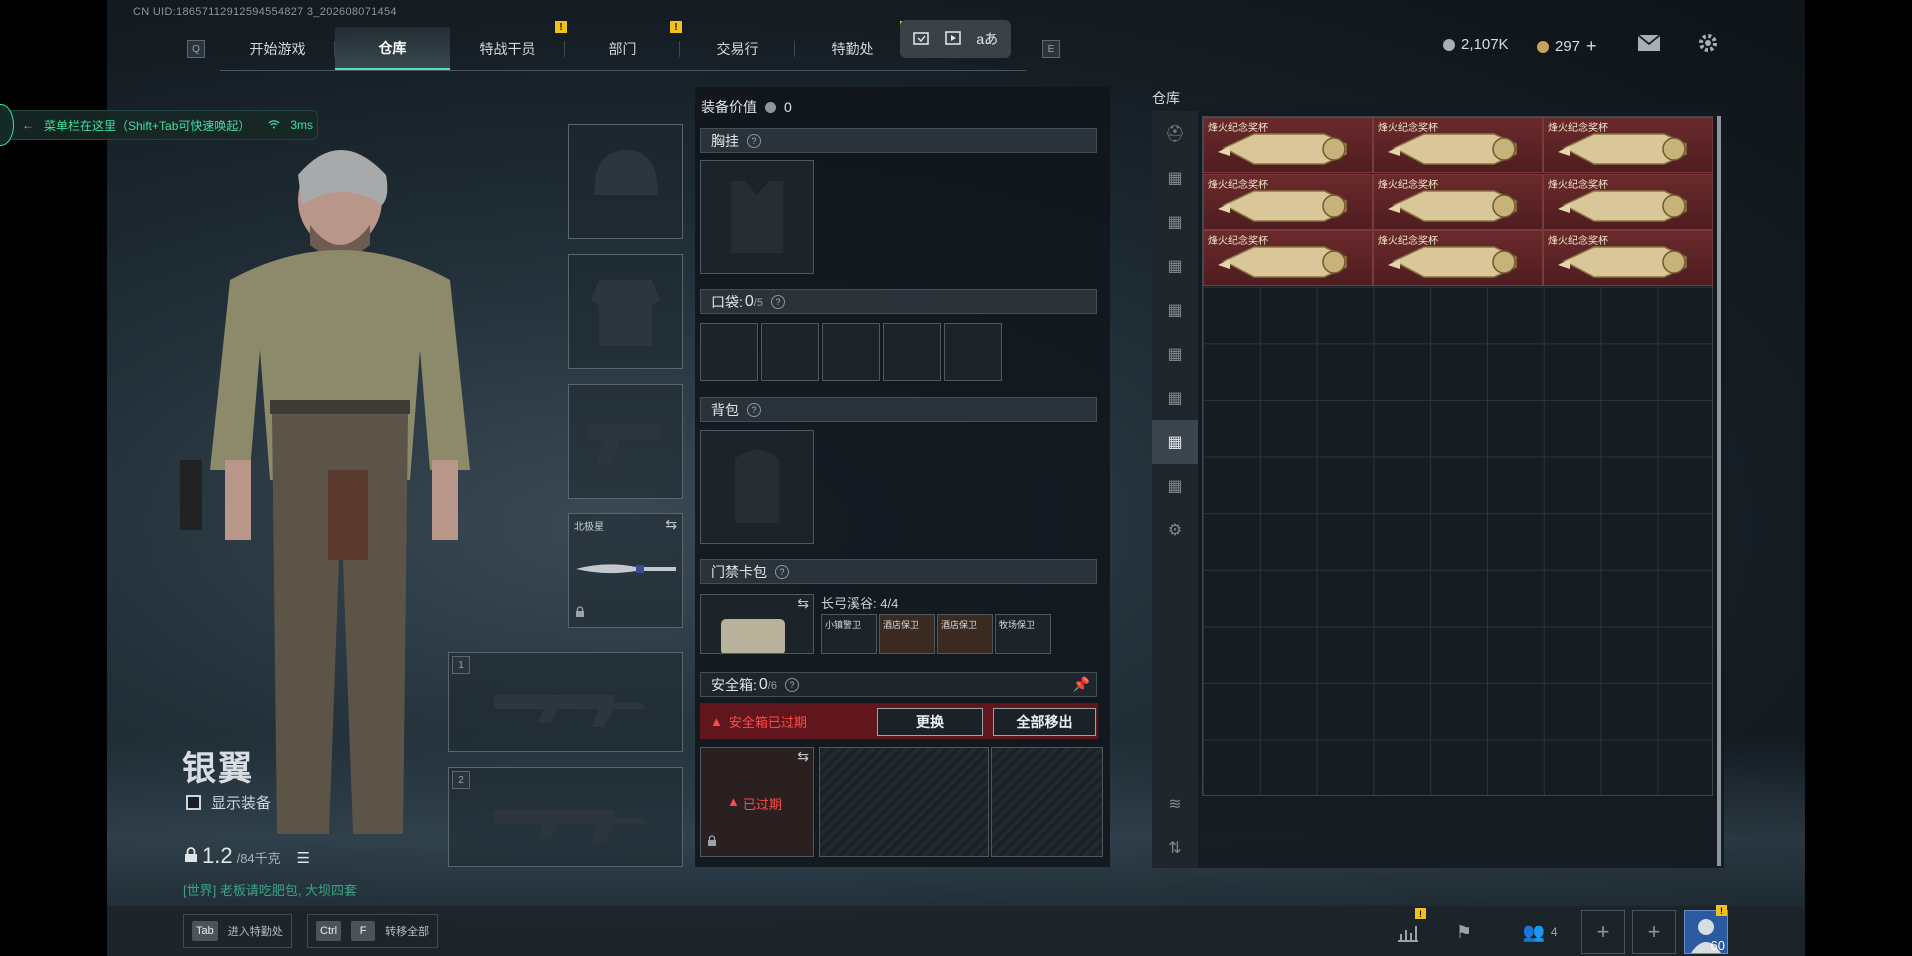  What do you see at coordinates (843, 625) in the screenshot?
I see `keycard-tag: 小镇警卫` at bounding box center [843, 625].